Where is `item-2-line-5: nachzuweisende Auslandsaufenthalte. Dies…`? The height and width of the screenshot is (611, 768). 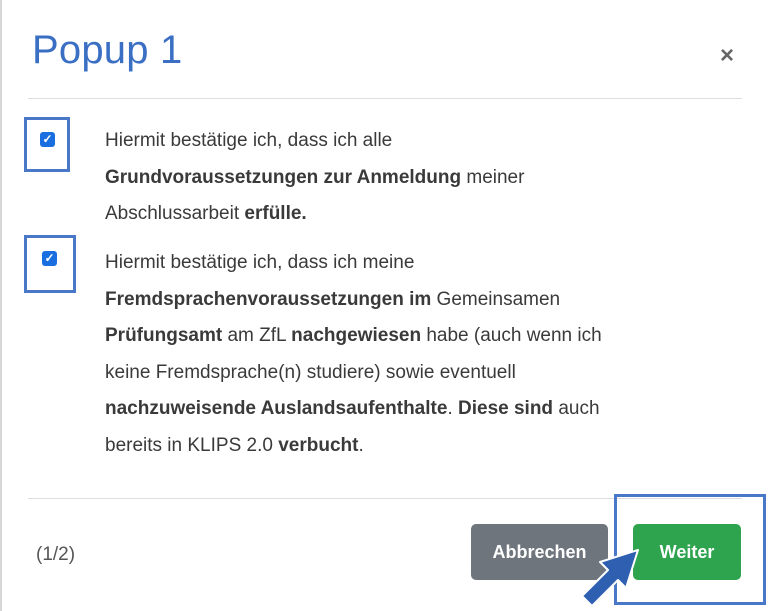
item-2-line-5: nachzuweisende Auslandsaufenthalte. Dies… is located at coordinates (425, 409).